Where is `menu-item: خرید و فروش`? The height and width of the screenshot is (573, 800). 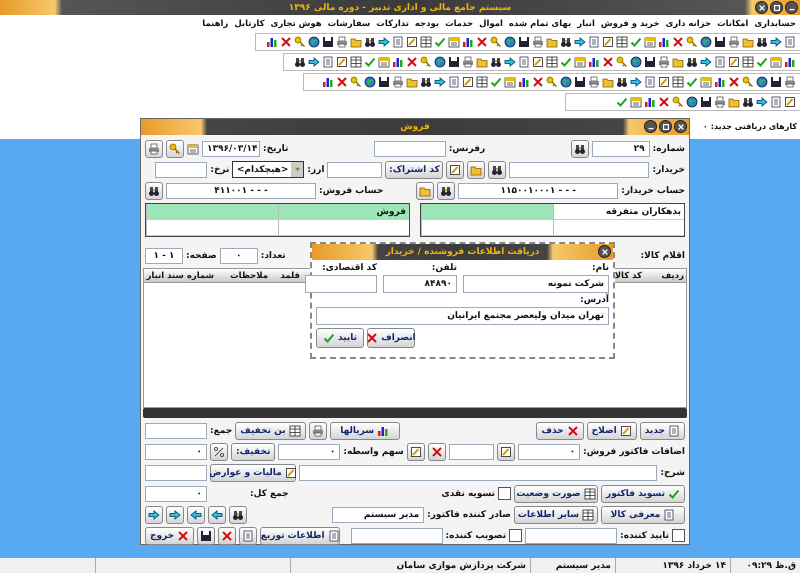
menu-item: خرید و فروش is located at coordinates (630, 24).